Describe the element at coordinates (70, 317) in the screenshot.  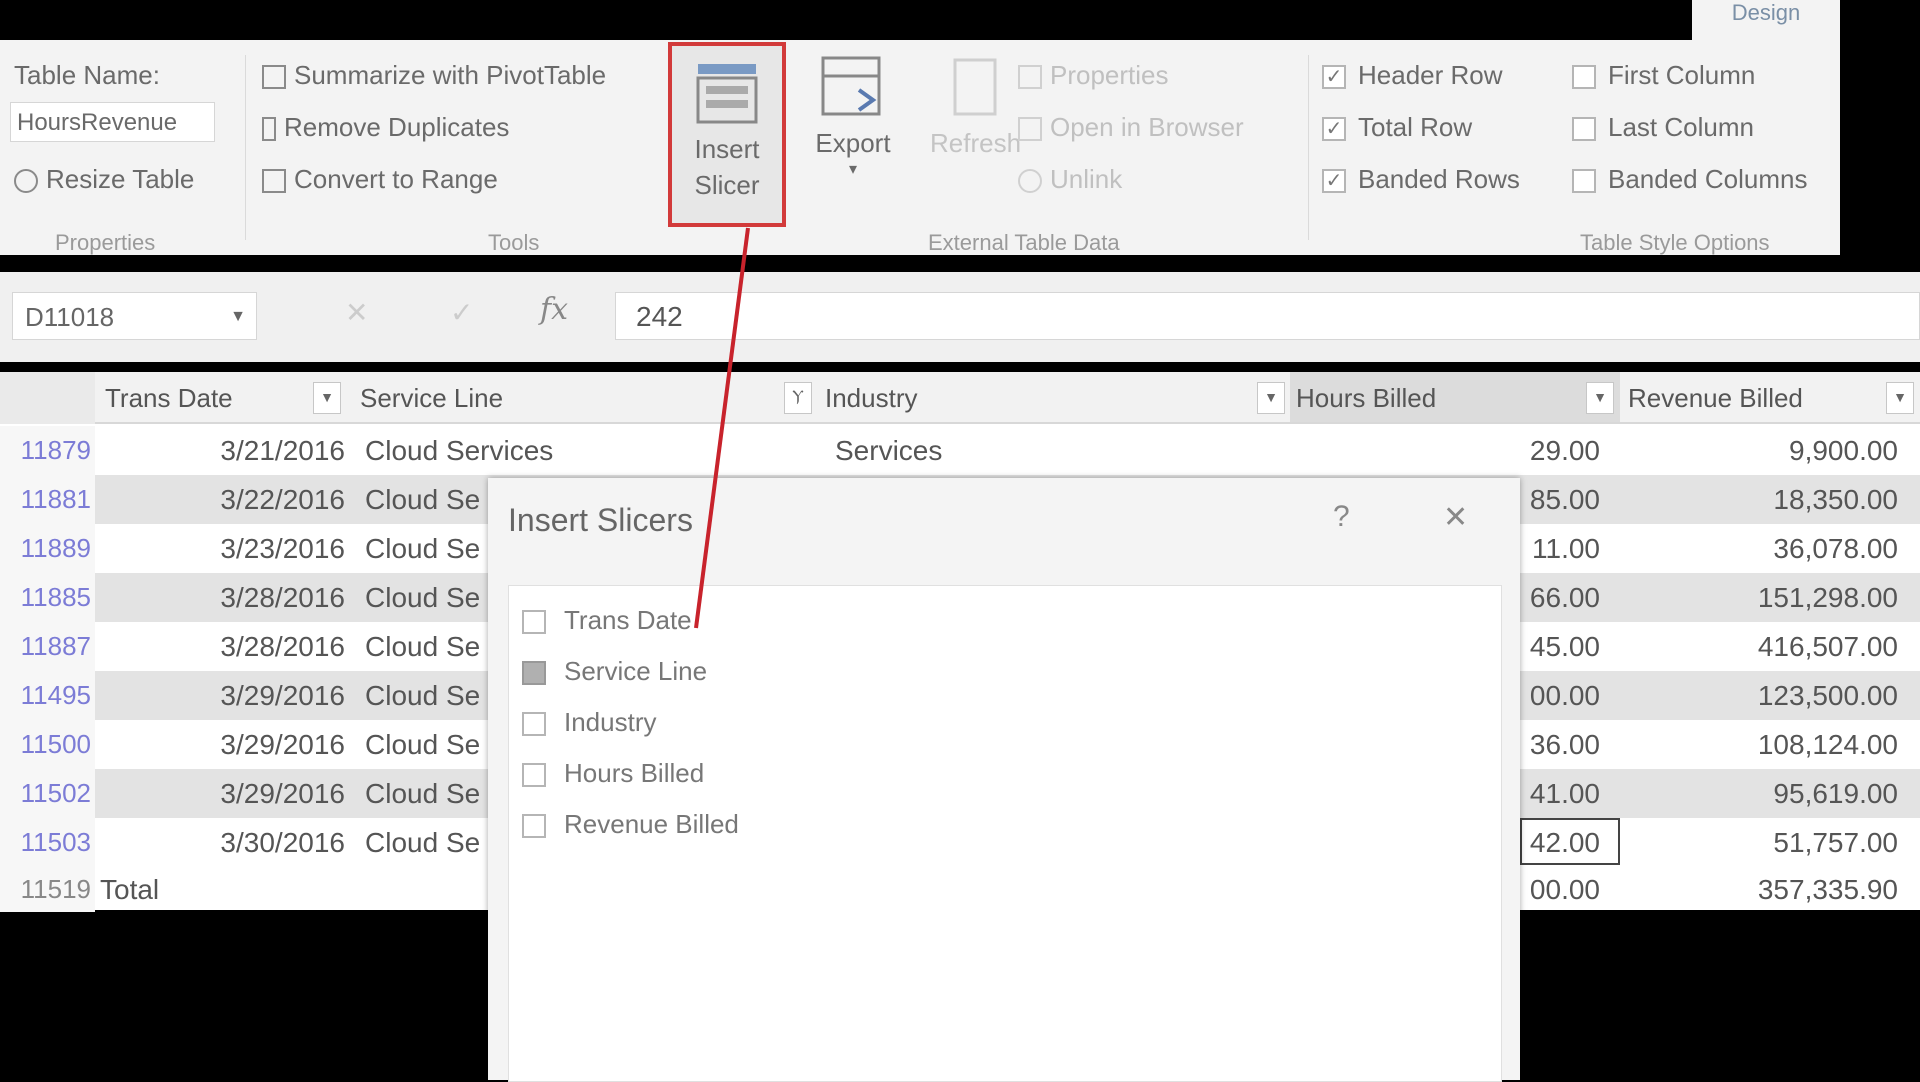
I see `name-box-value: D11018` at that location.